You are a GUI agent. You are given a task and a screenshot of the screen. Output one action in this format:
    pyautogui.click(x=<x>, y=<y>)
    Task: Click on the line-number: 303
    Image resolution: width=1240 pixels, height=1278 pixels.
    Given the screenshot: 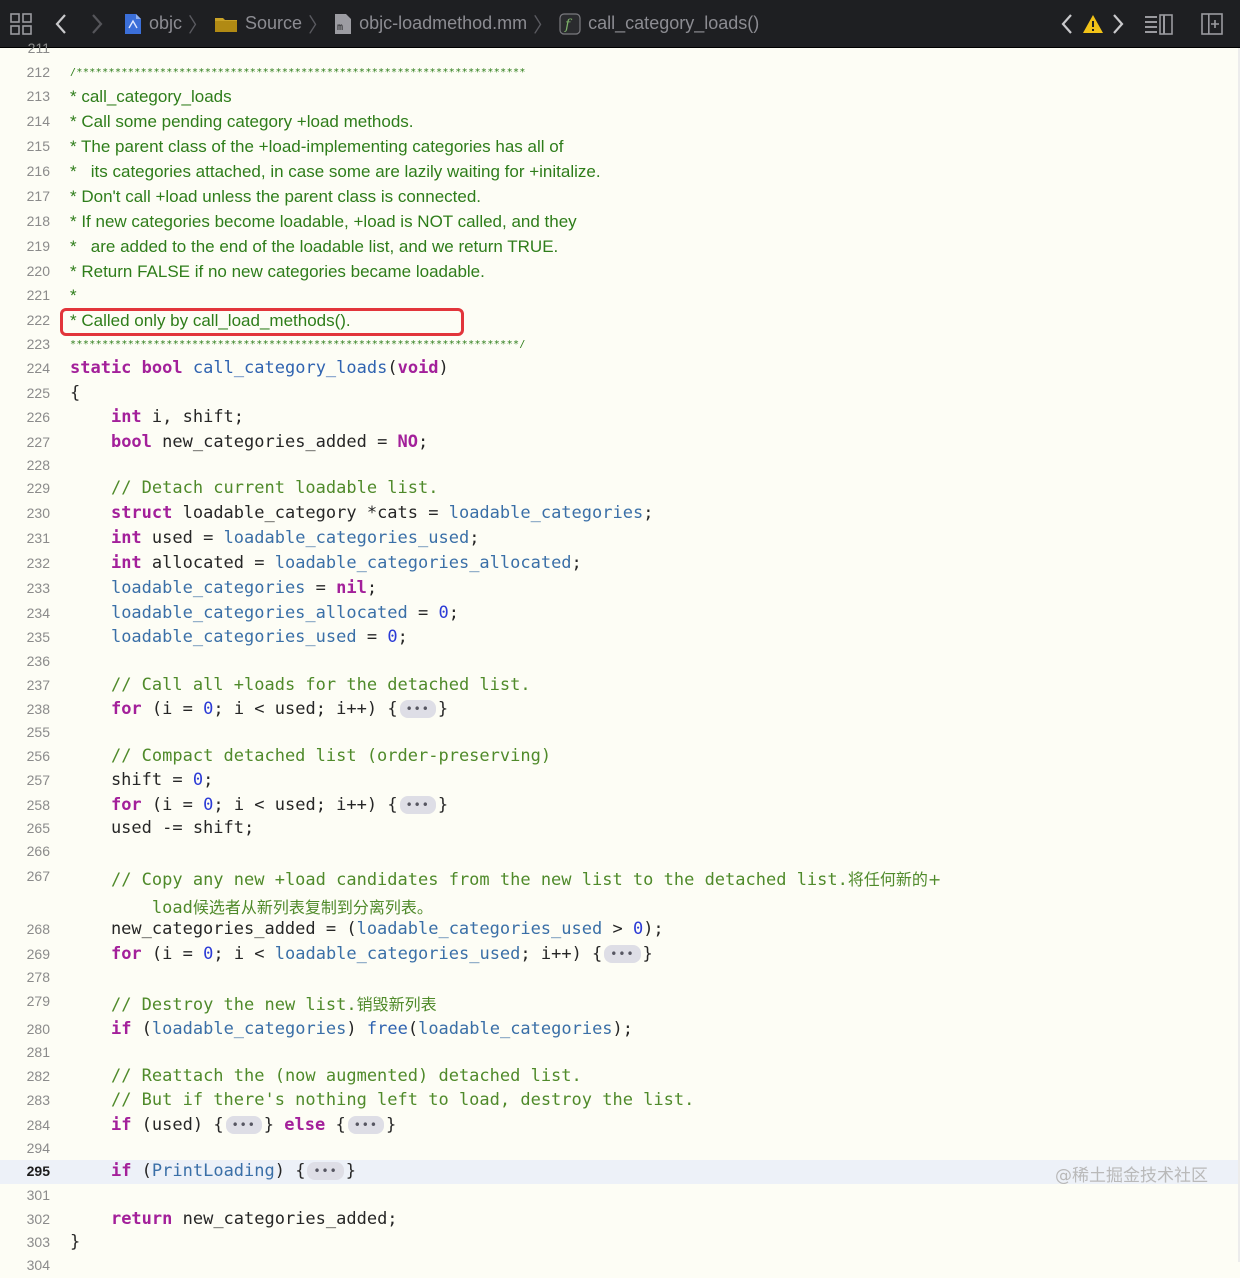 What is the action you would take?
    pyautogui.click(x=25, y=1242)
    